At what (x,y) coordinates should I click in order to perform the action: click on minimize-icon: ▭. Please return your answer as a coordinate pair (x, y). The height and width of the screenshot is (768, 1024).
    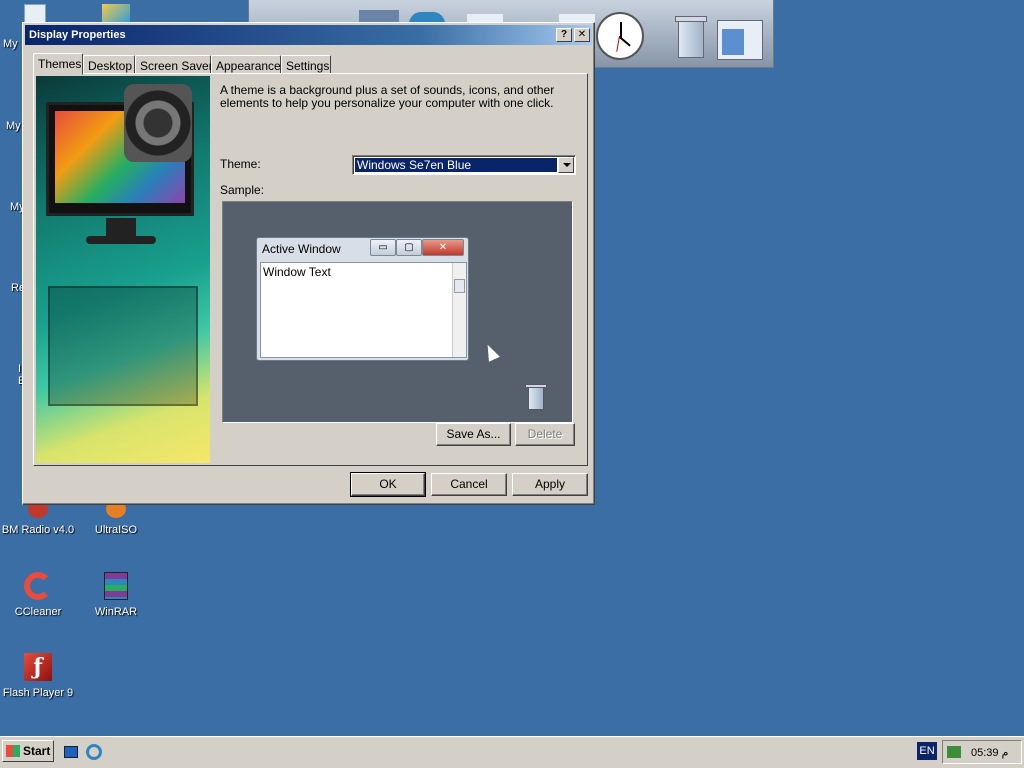
    Looking at the image, I should click on (383, 247).